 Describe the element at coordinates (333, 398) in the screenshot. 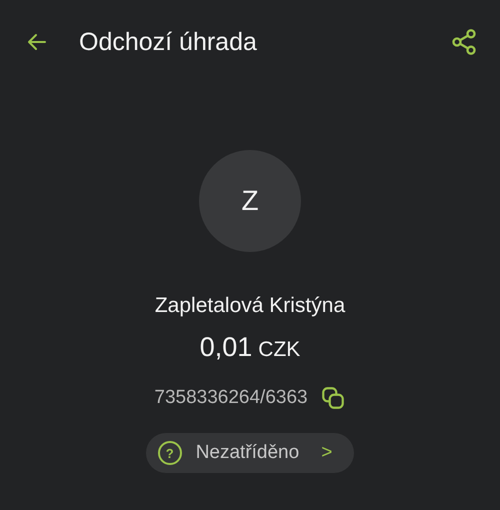

I see `copy-icon` at that location.